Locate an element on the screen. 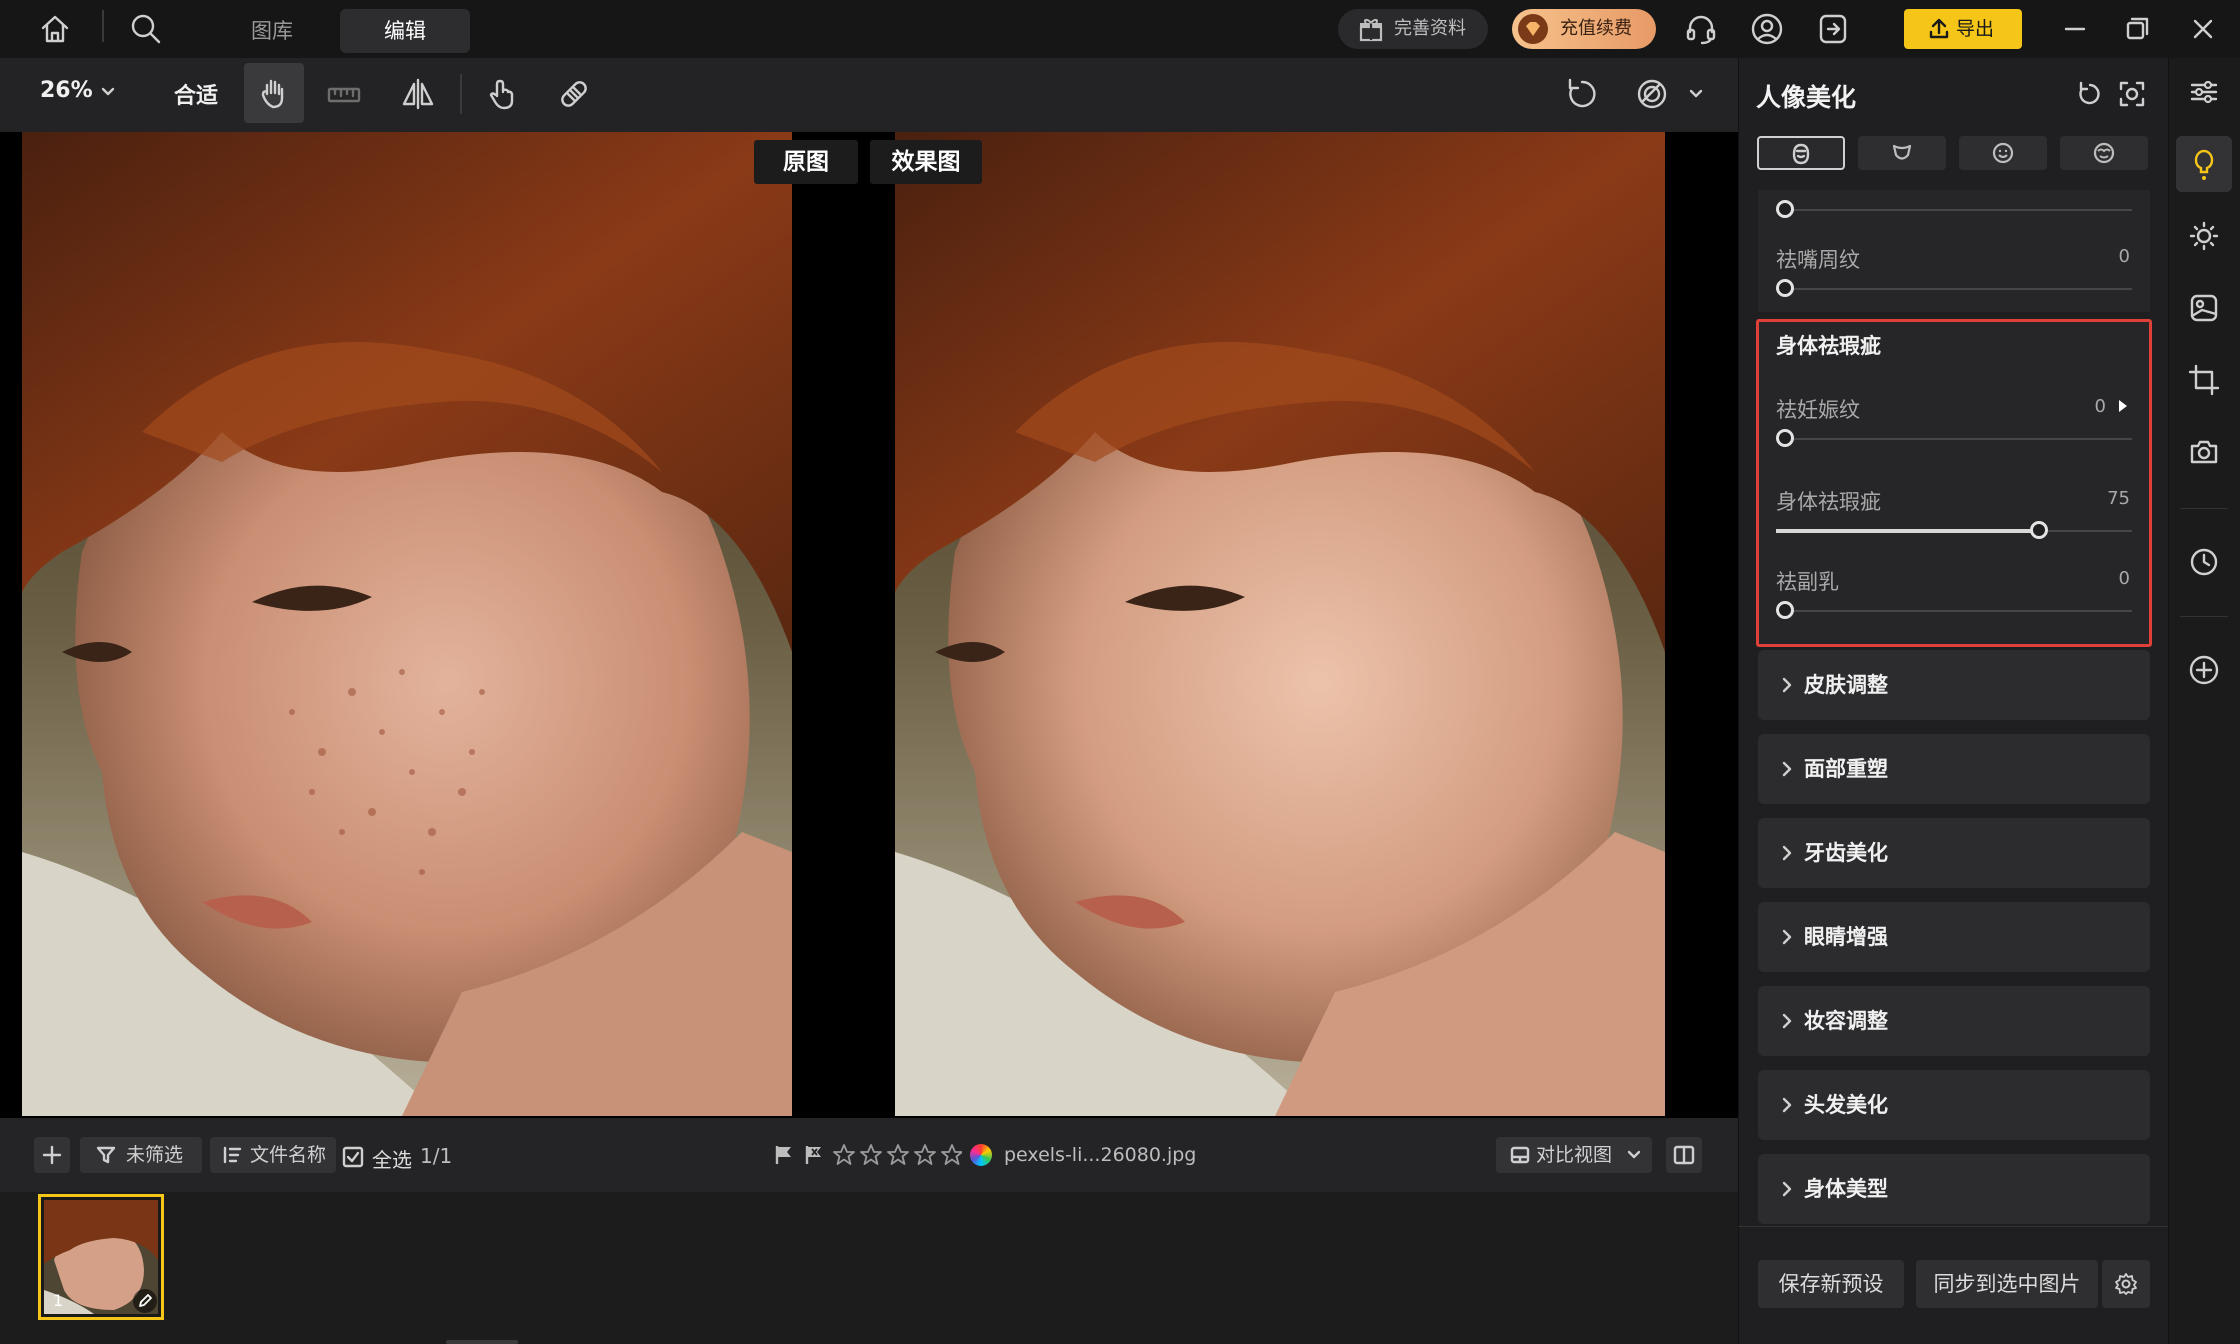 The width and height of the screenshot is (2240, 1344). minimize-icon is located at coordinates (2075, 29).